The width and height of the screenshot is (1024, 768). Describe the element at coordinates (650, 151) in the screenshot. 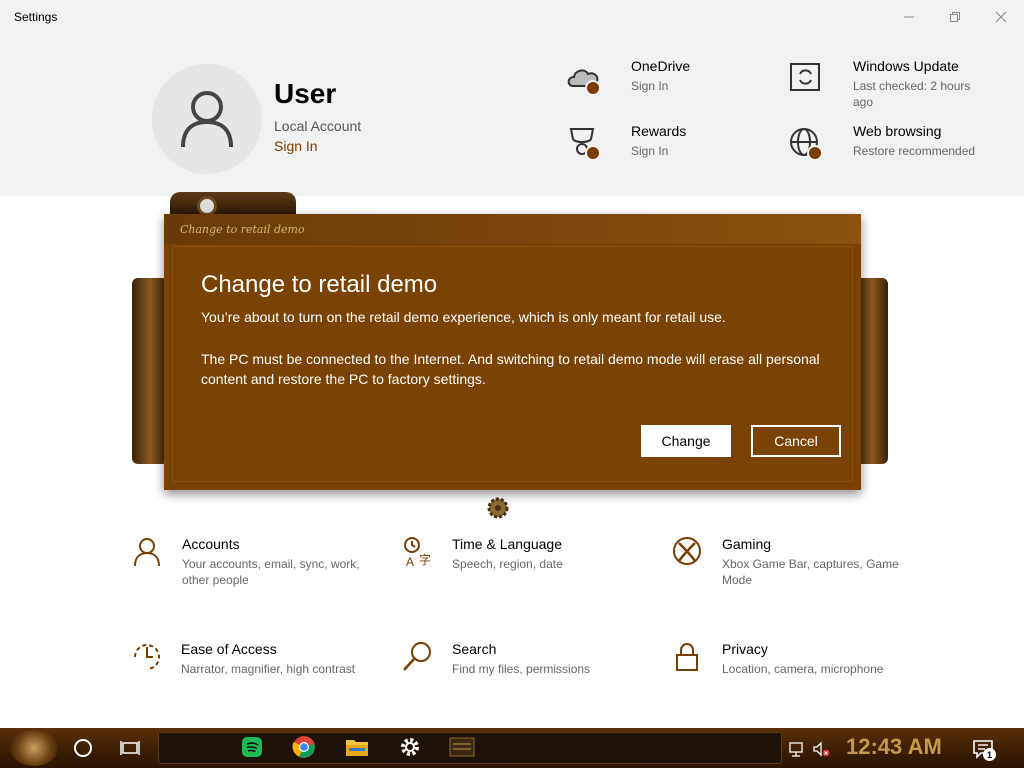

I see `rewards-sub: Sign In` at that location.